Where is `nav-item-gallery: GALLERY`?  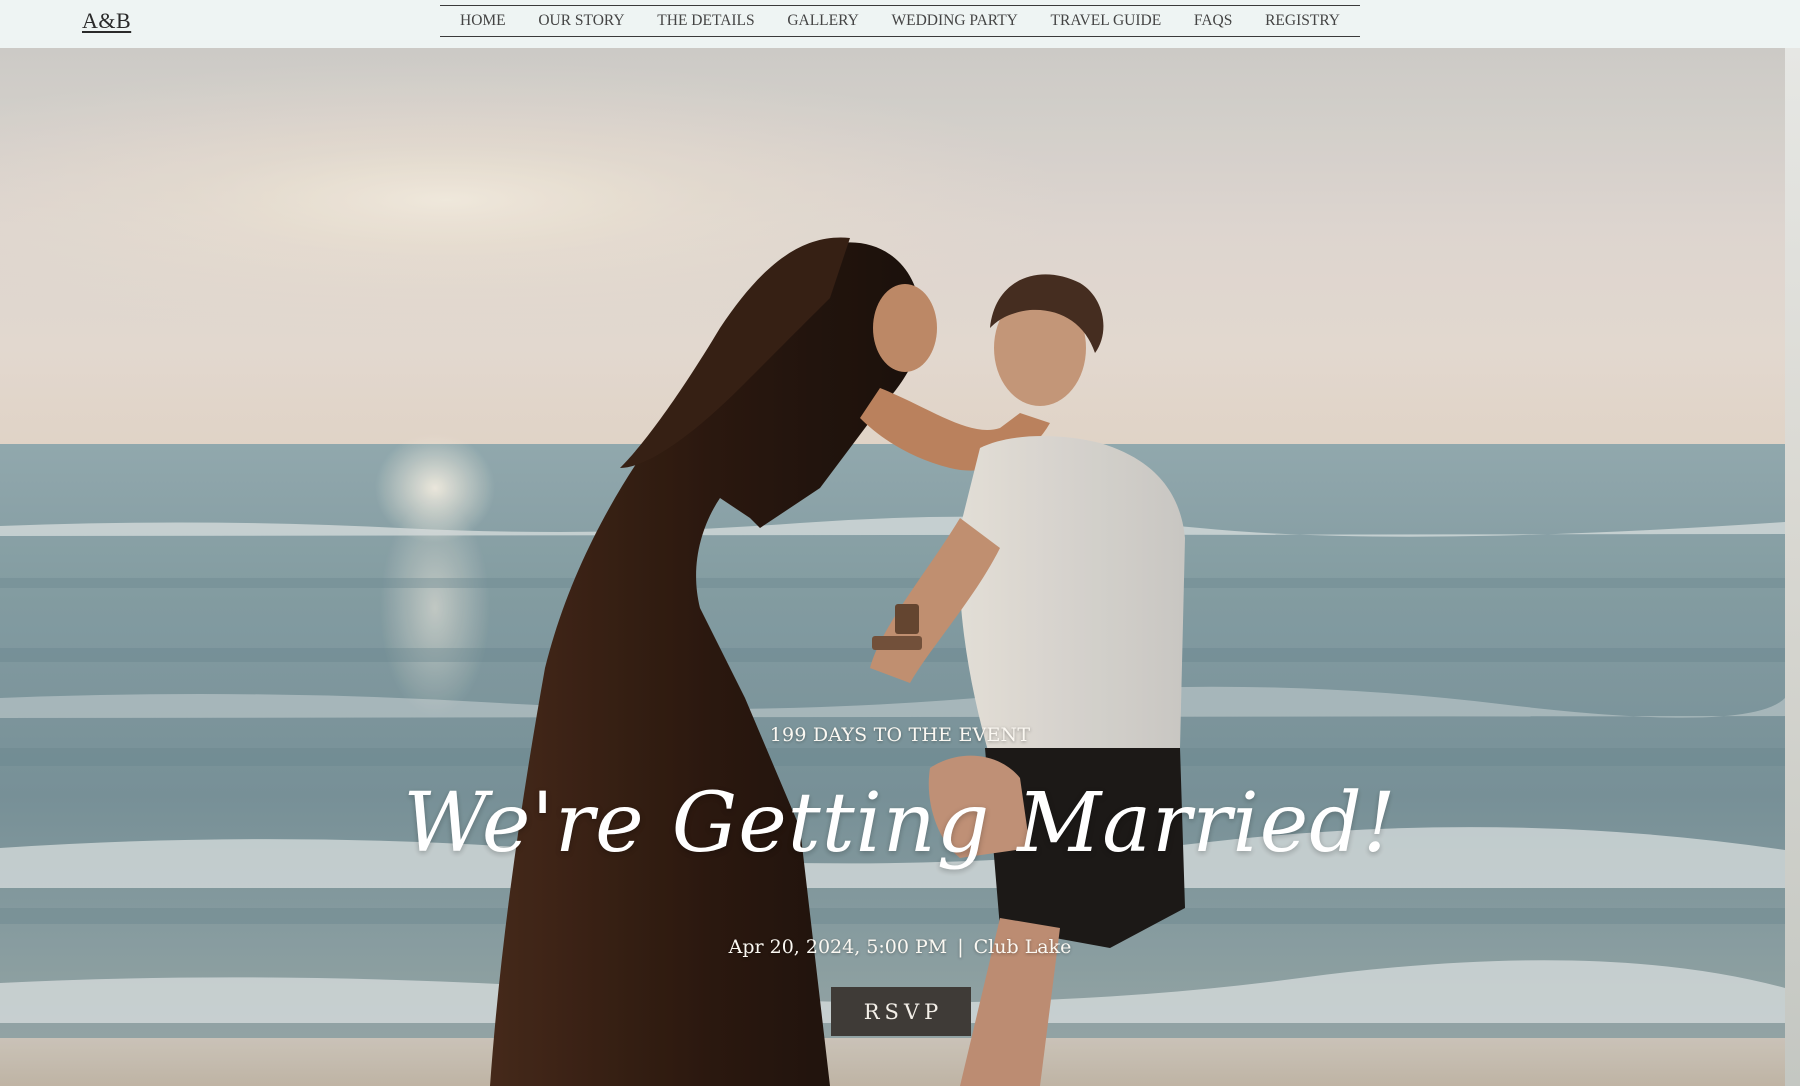
nav-item-gallery: GALLERY is located at coordinates (822, 21).